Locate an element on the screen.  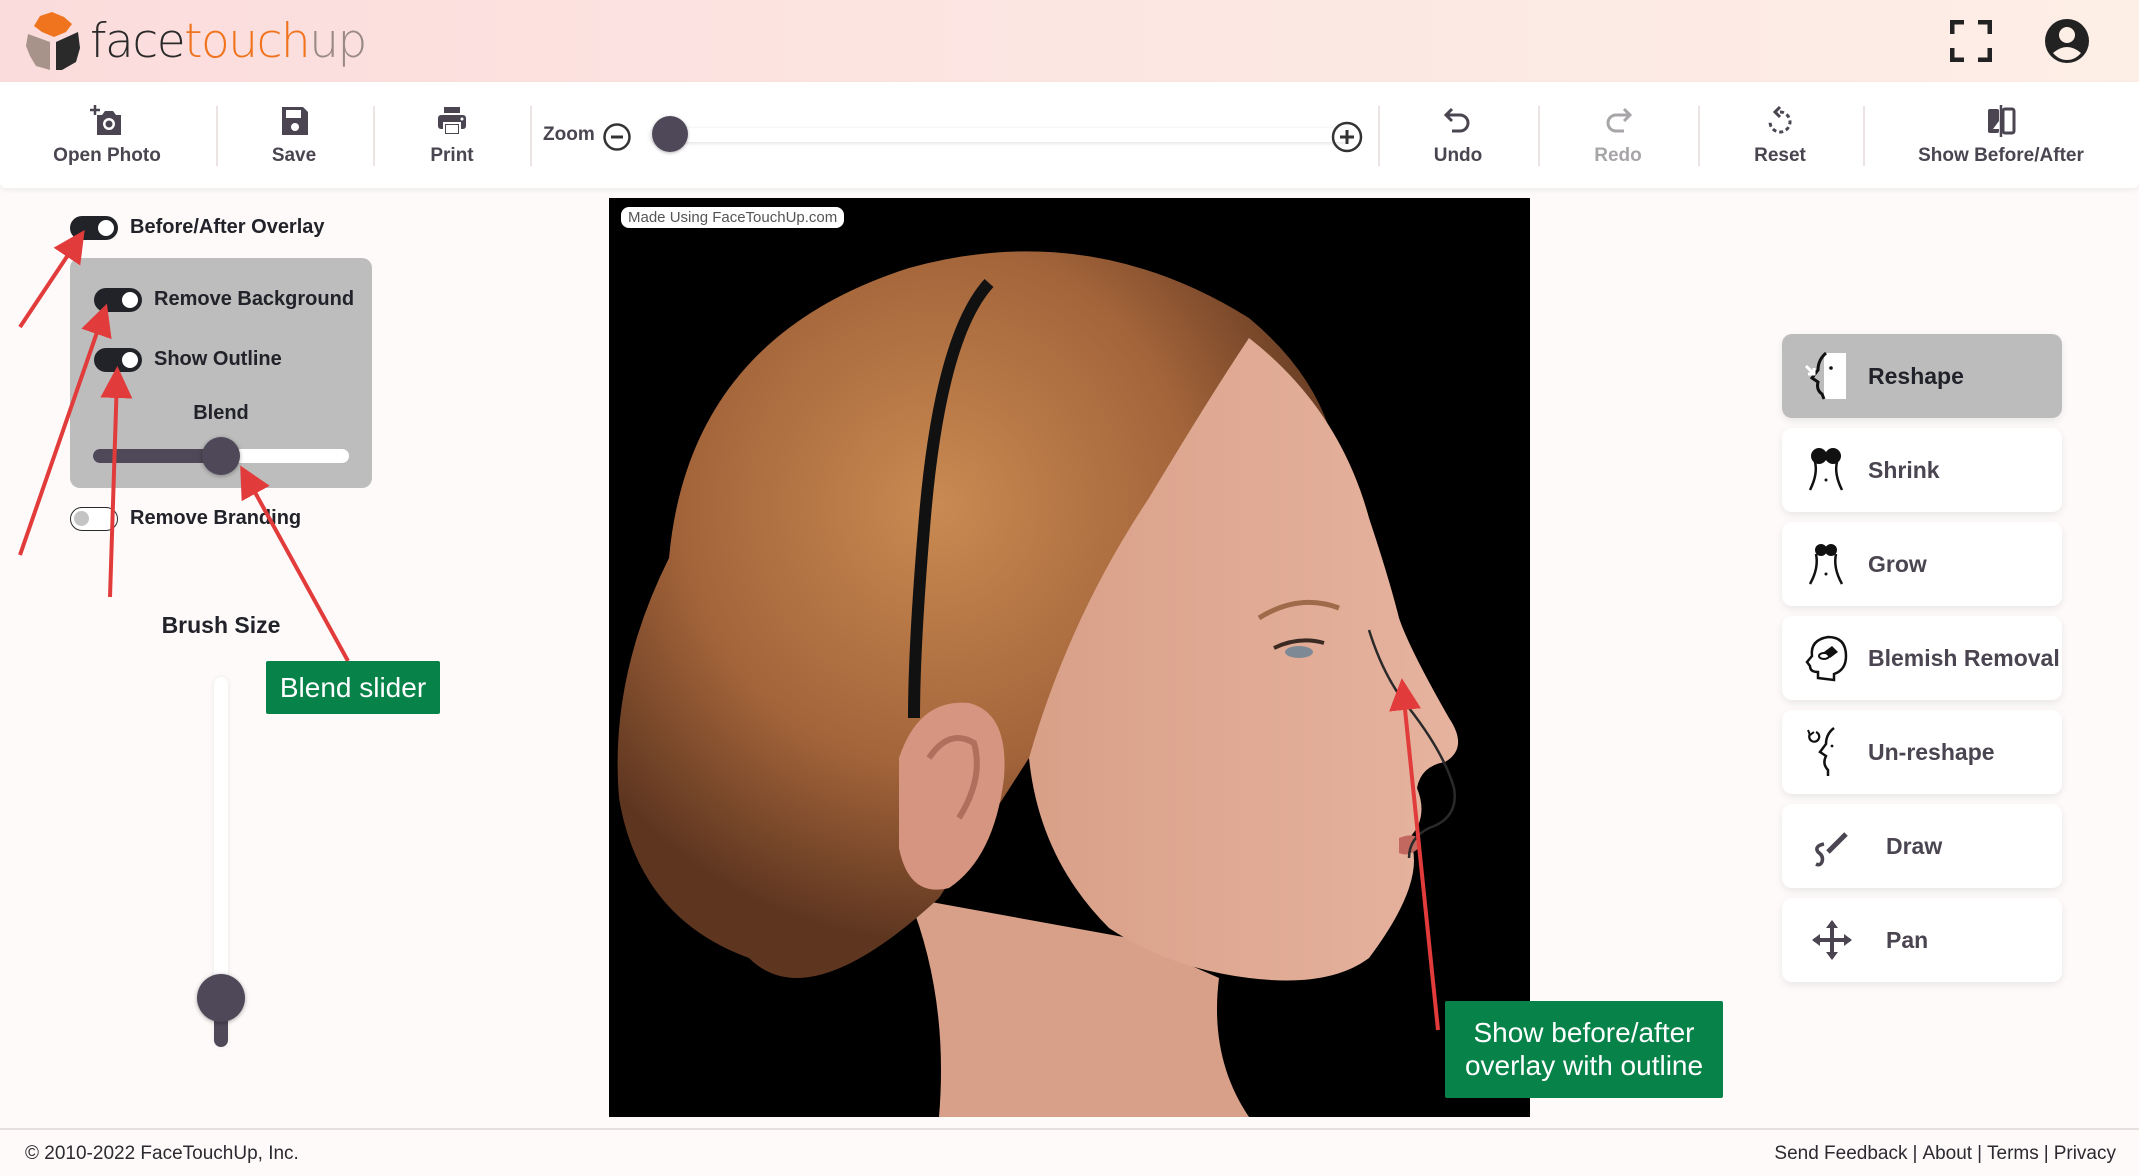
compare-icon is located at coordinates (2002, 121).